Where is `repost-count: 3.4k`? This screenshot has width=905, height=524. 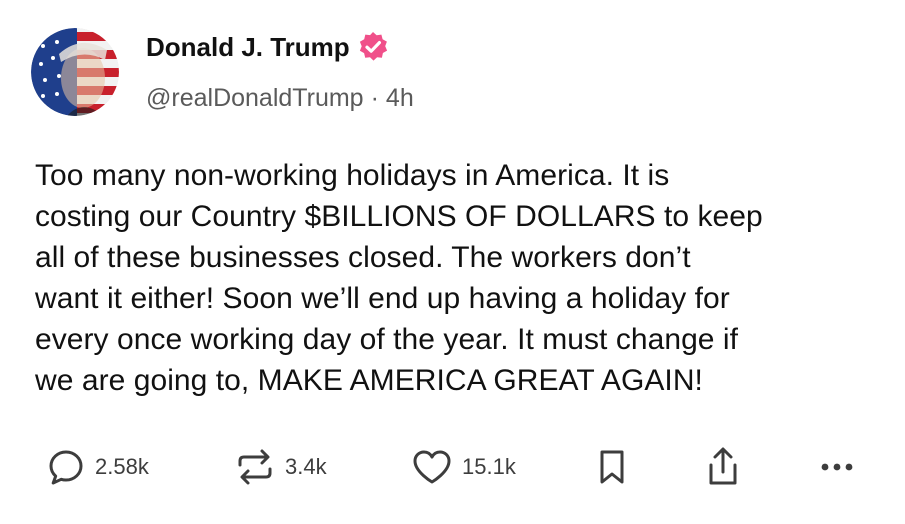
repost-count: 3.4k is located at coordinates (306, 466).